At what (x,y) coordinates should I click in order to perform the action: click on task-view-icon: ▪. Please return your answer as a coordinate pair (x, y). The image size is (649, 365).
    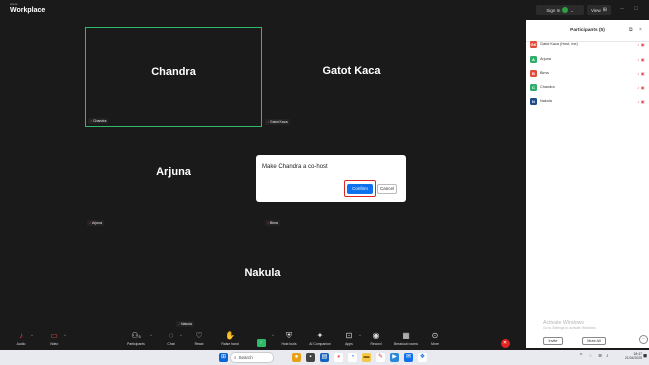
    Looking at the image, I should click on (310, 357).